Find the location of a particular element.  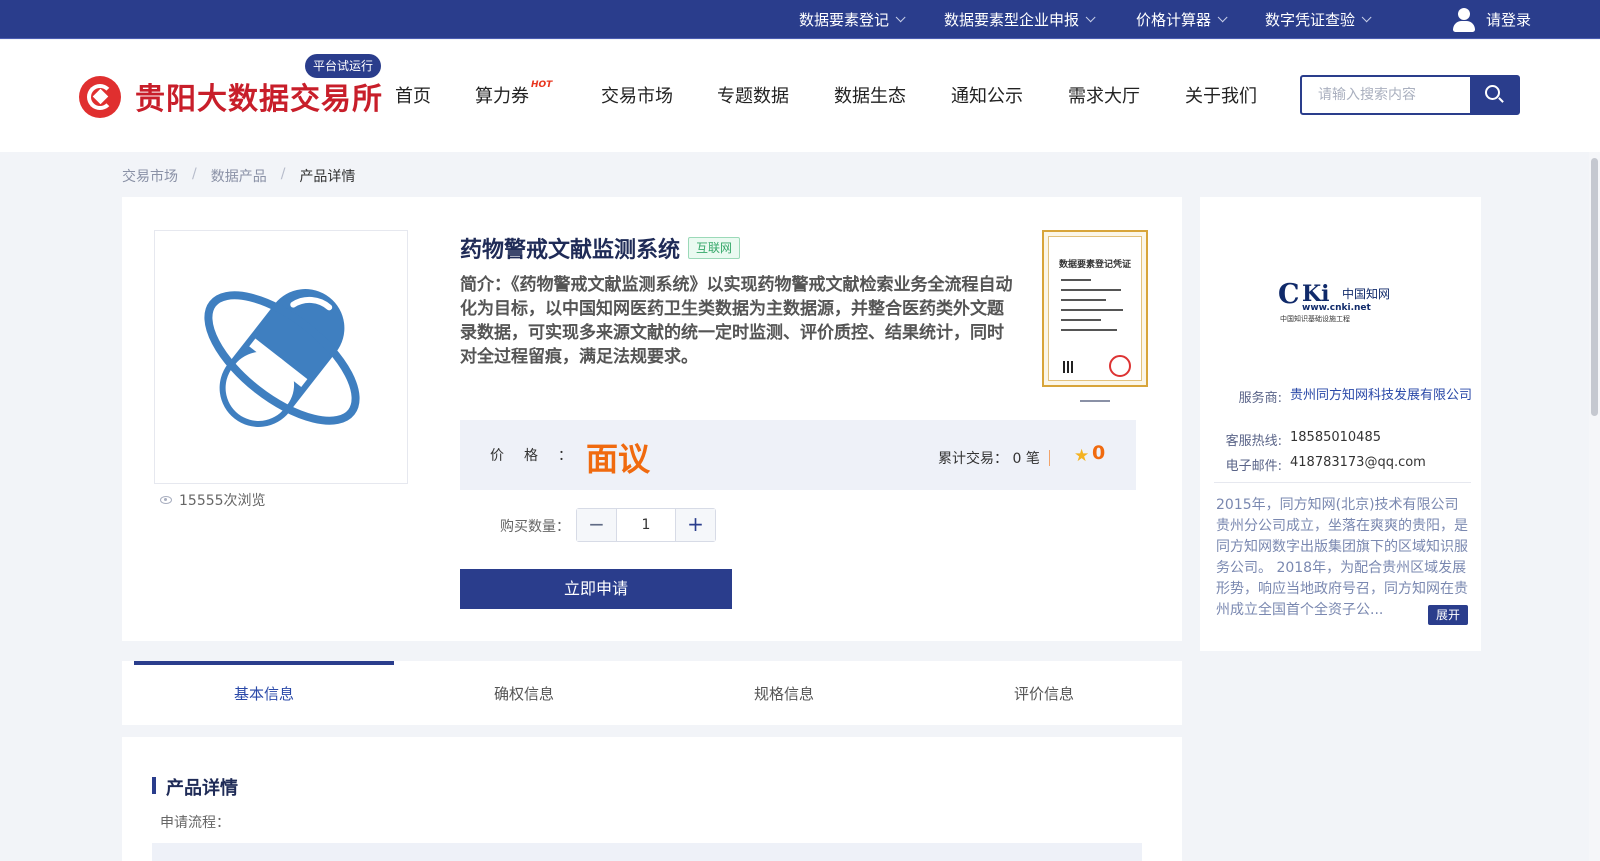

price-panel: 价格： 面议 累计交易： 0 笔 ★ 0 is located at coordinates (798, 455).